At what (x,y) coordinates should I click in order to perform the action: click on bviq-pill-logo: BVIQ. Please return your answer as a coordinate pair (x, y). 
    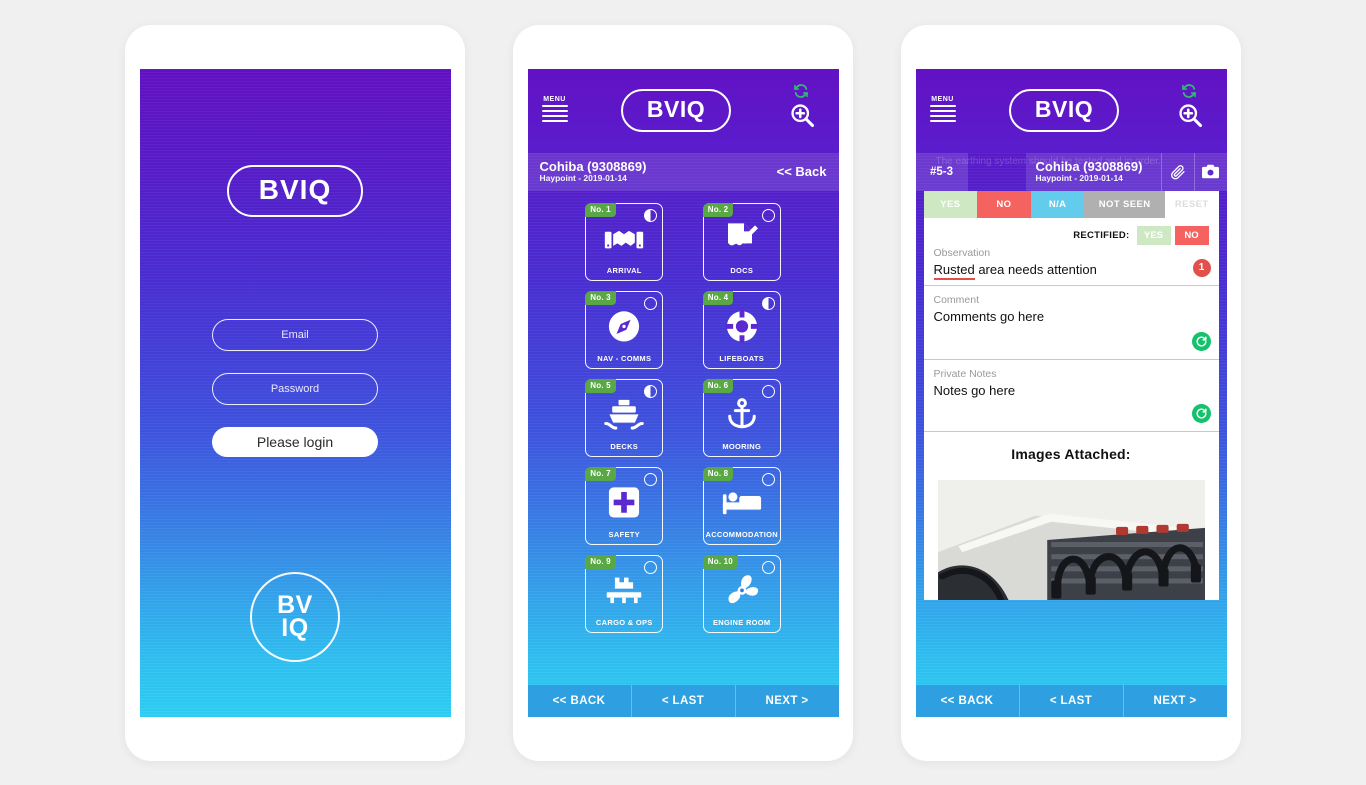
    Looking at the image, I should click on (295, 190).